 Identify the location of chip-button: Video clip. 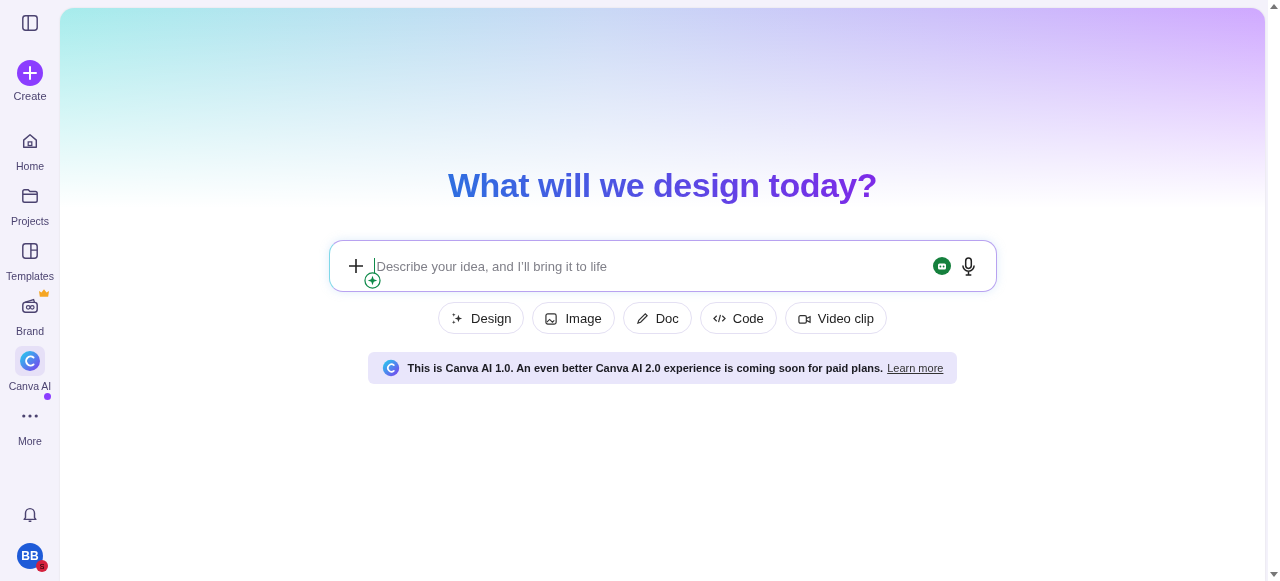
(835, 318).